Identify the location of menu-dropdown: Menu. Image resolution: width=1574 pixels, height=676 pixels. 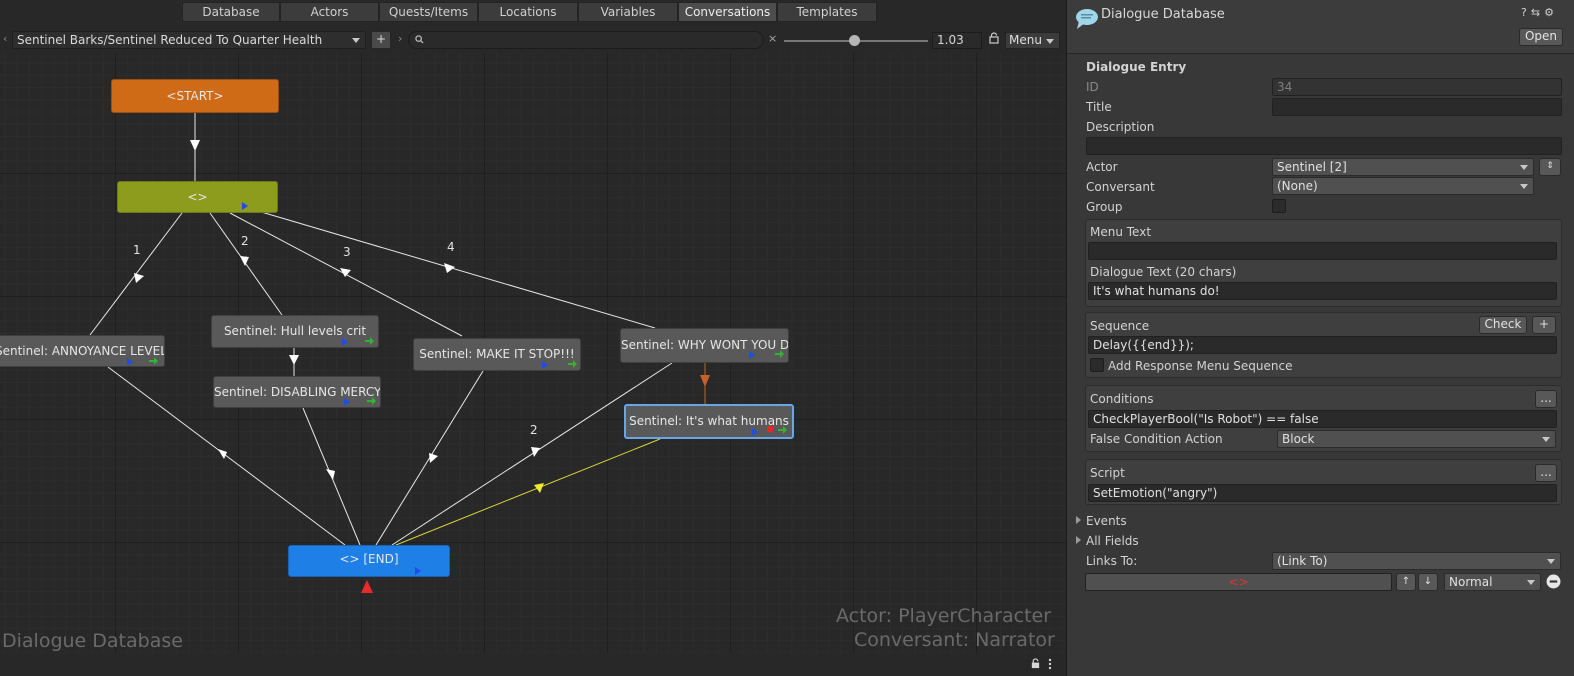
(1032, 40).